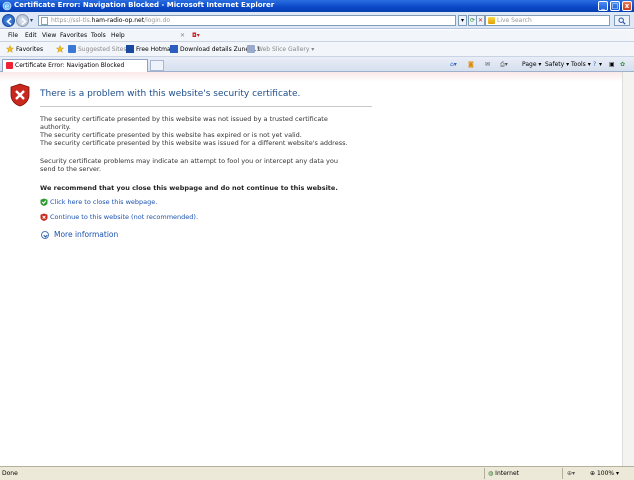 The height and width of the screenshot is (480, 634). Describe the element at coordinates (514, 20) in the screenshot. I see `search-placeholder: Live Search` at that location.